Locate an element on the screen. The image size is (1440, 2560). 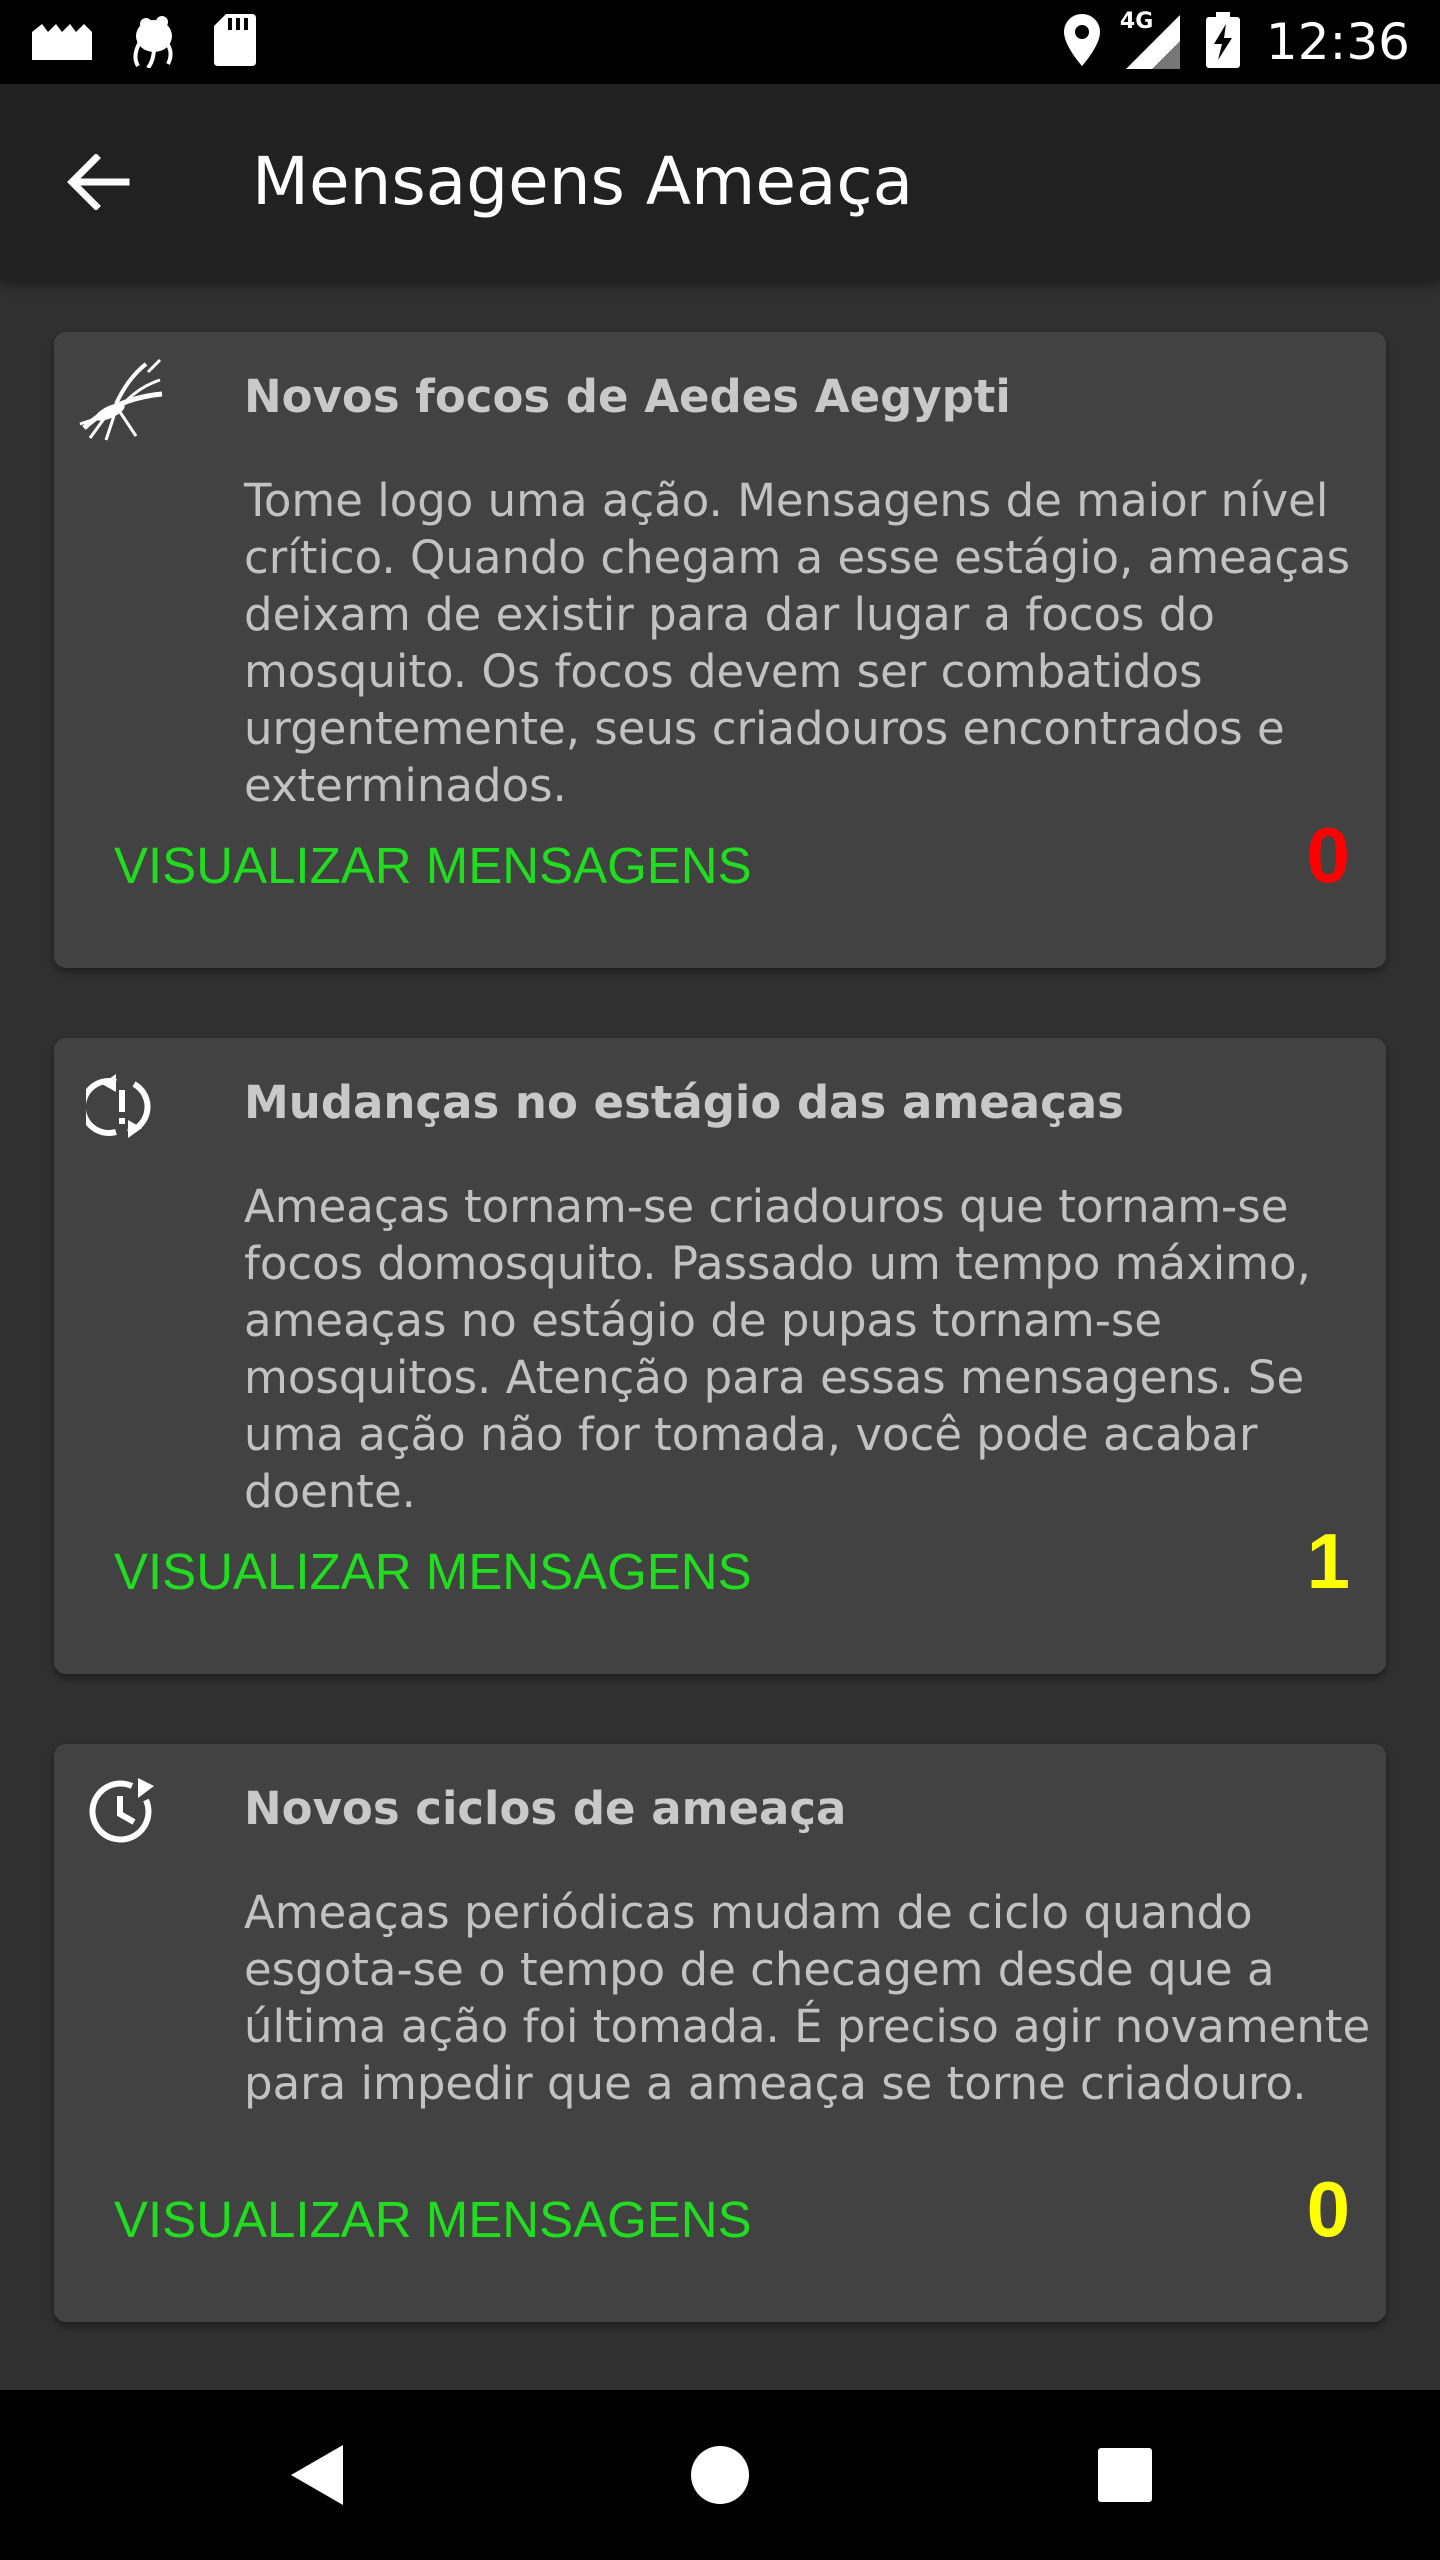
network-type-label: 4G is located at coordinates (1136, 21).